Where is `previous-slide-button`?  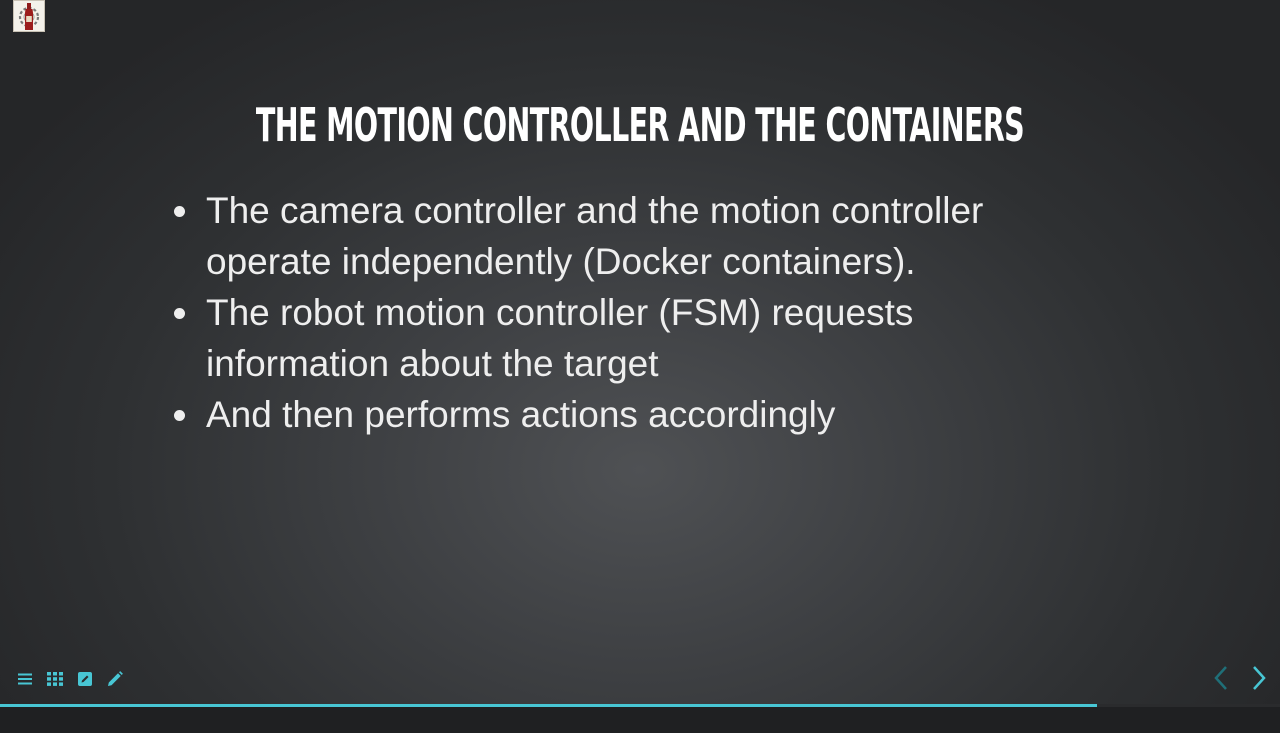 previous-slide-button is located at coordinates (1221, 678).